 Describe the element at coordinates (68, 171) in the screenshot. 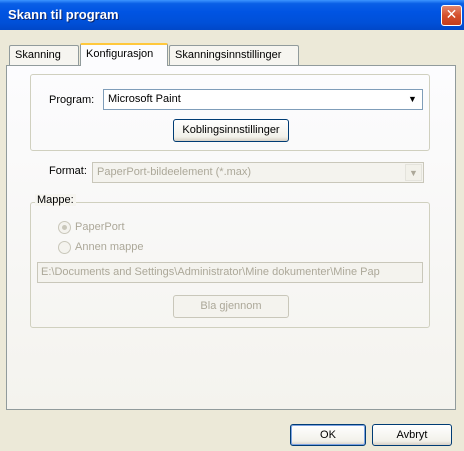

I see `format-label: Format:` at that location.